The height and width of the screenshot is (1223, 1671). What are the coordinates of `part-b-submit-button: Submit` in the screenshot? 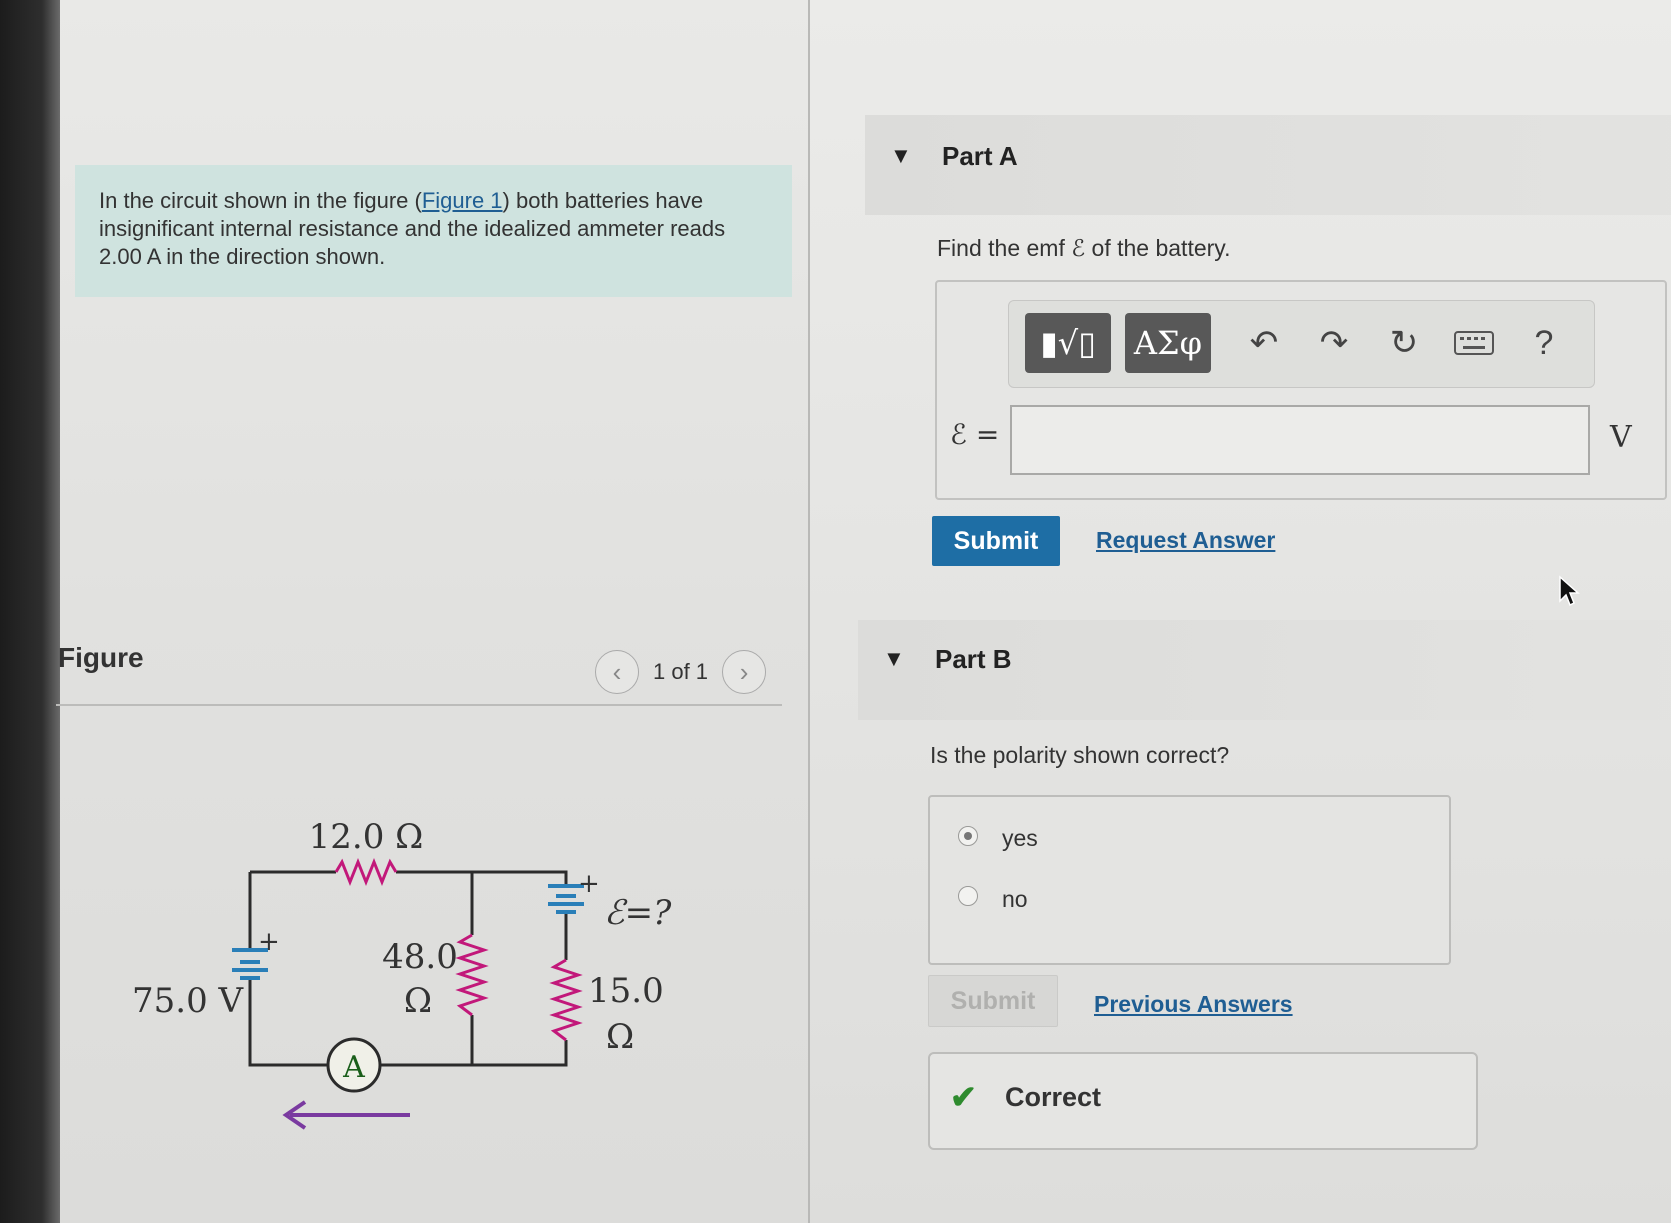 It's located at (993, 1001).